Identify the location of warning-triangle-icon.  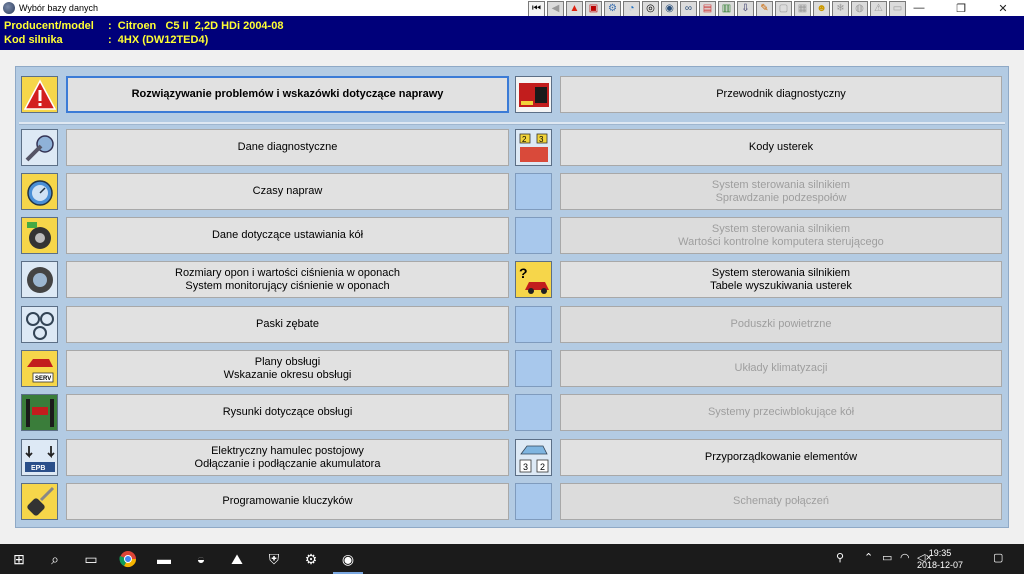
(39, 94).